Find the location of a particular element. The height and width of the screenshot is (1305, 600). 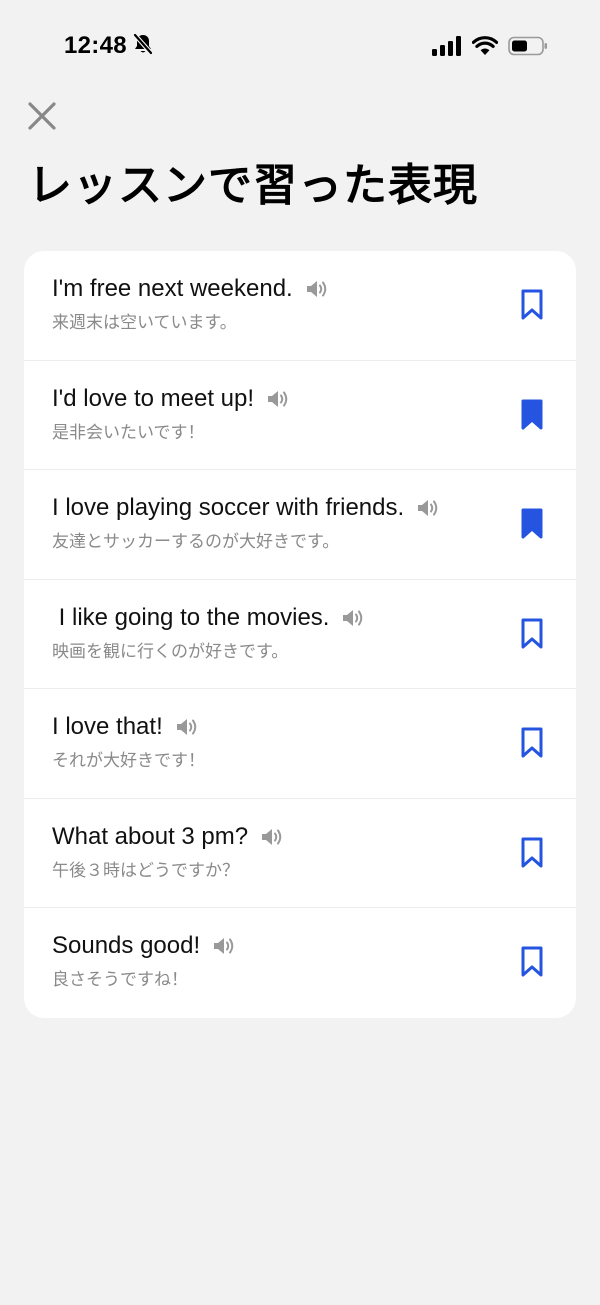

phrase-english: Sounds good! is located at coordinates (126, 945).